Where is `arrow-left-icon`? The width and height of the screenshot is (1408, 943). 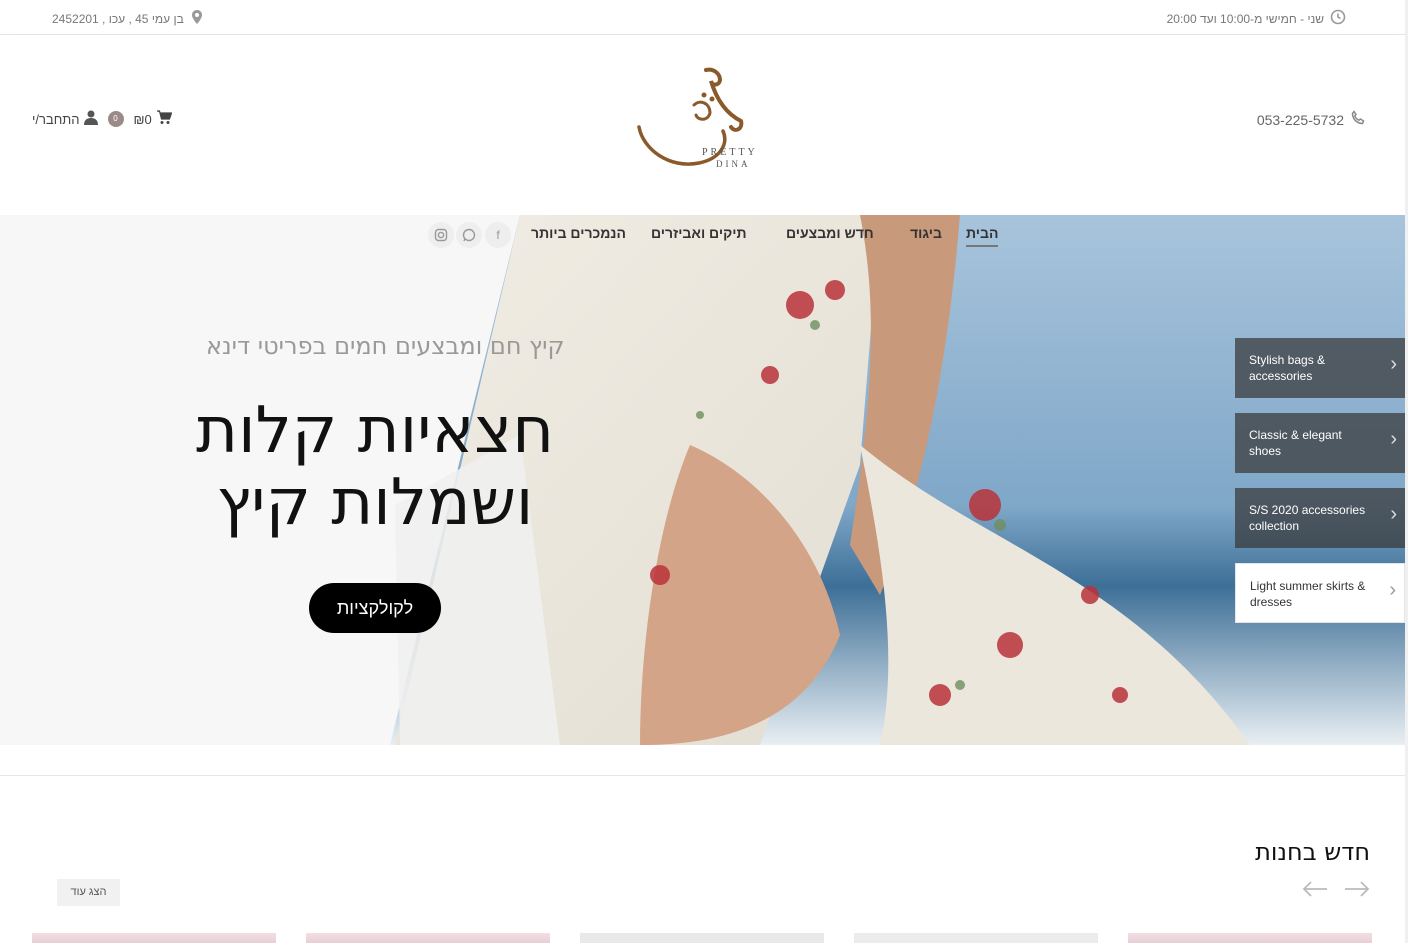
arrow-left-icon is located at coordinates (1315, 891).